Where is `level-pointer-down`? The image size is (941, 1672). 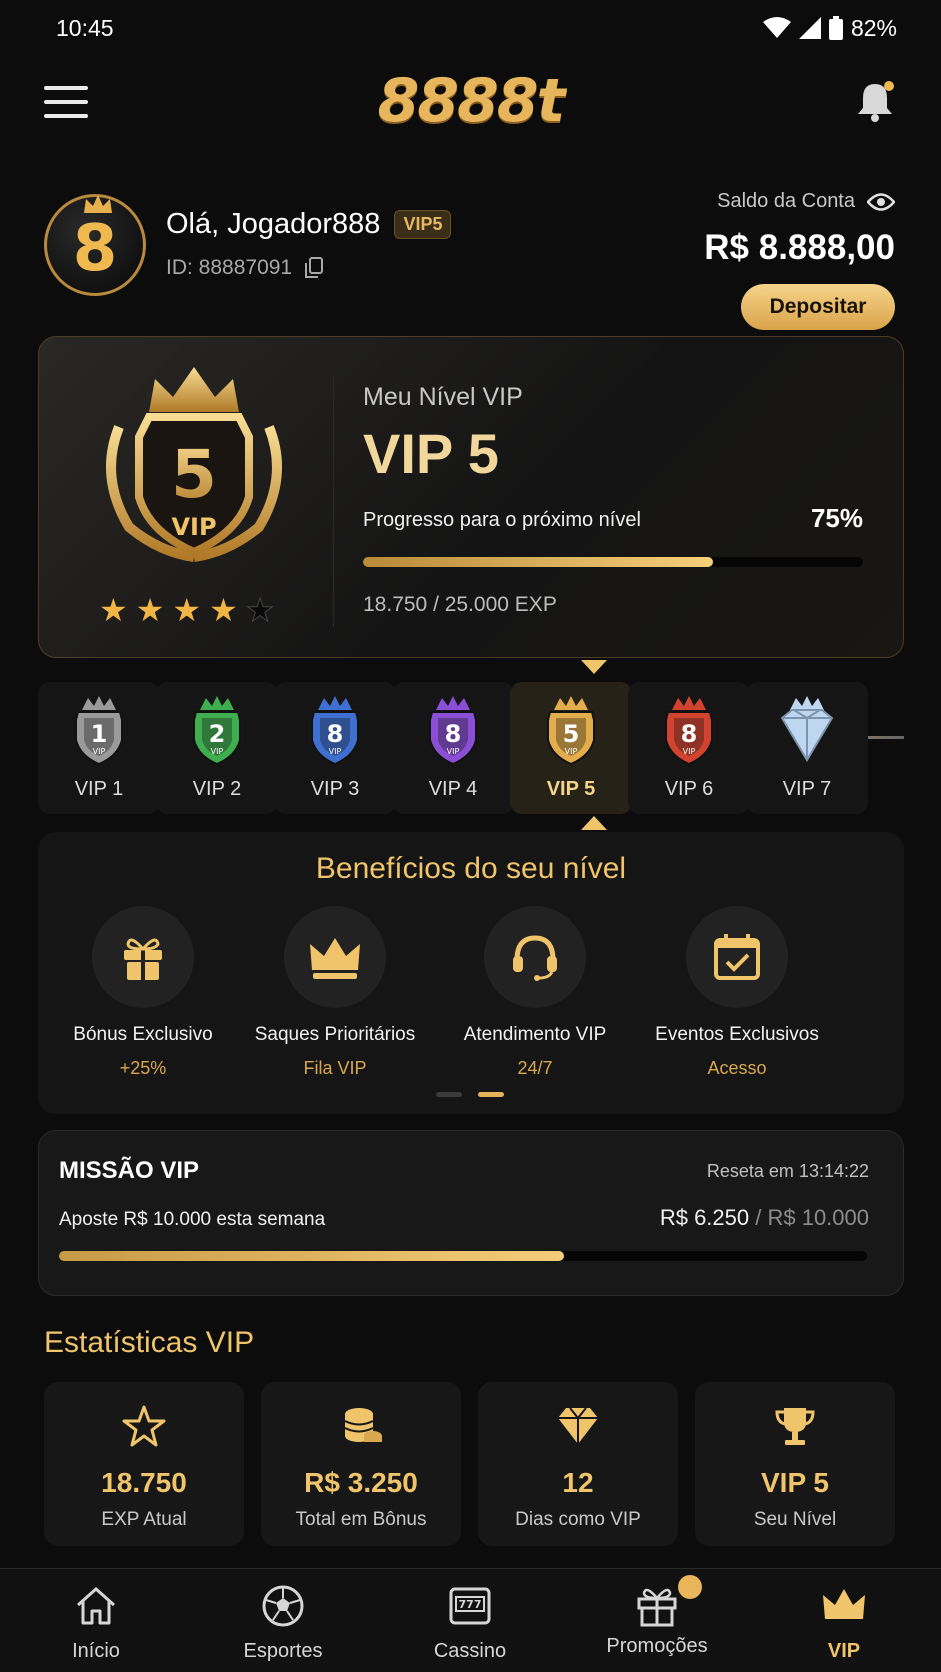
level-pointer-down is located at coordinates (594, 667).